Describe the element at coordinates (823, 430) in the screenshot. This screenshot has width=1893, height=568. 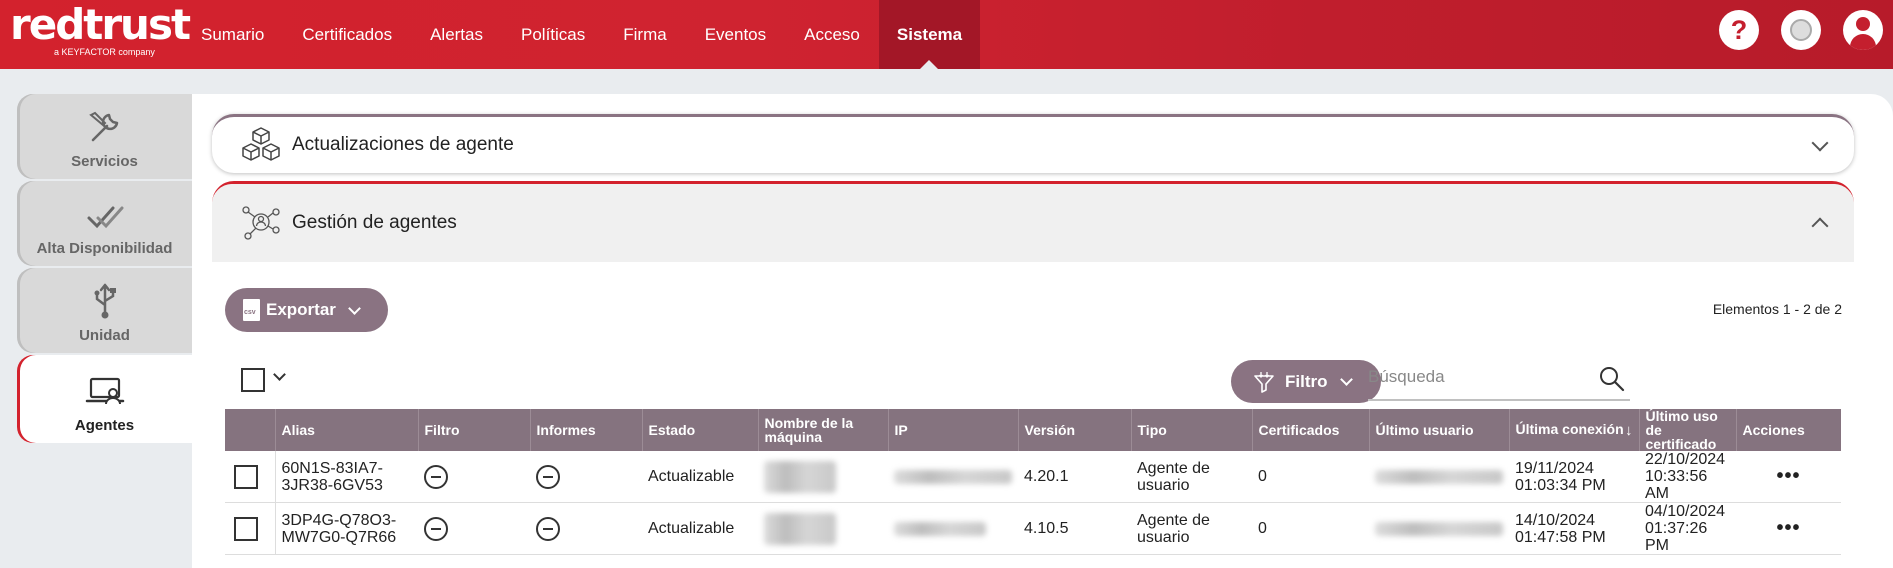
I see `column-header-machine-name: Nombre de la máquina` at that location.